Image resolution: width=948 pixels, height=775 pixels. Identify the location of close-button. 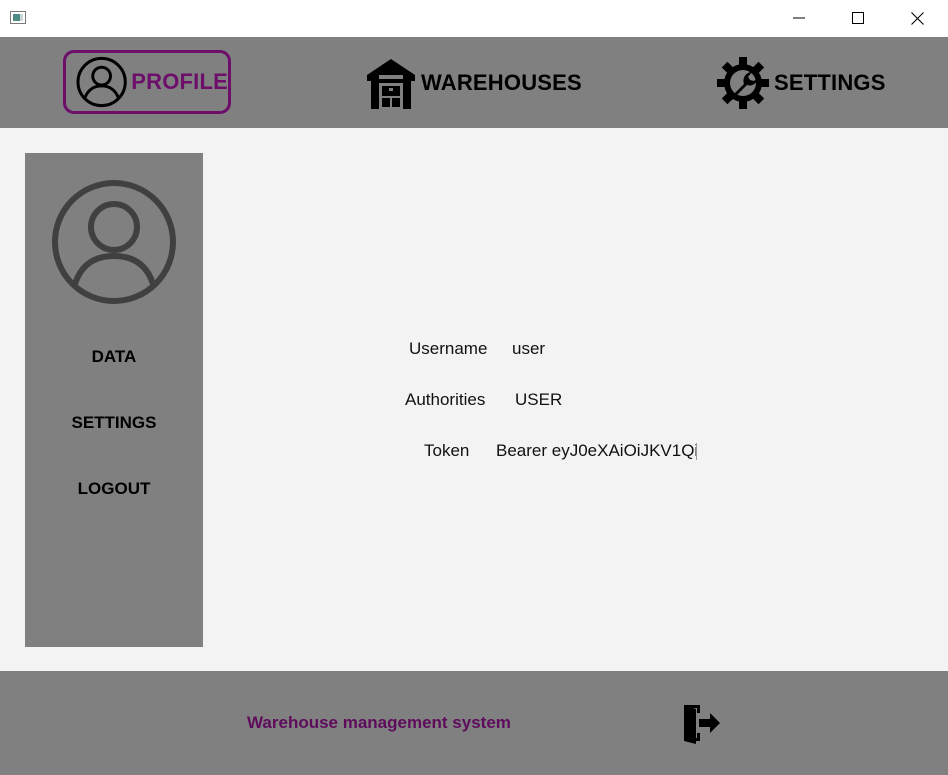
(917, 18).